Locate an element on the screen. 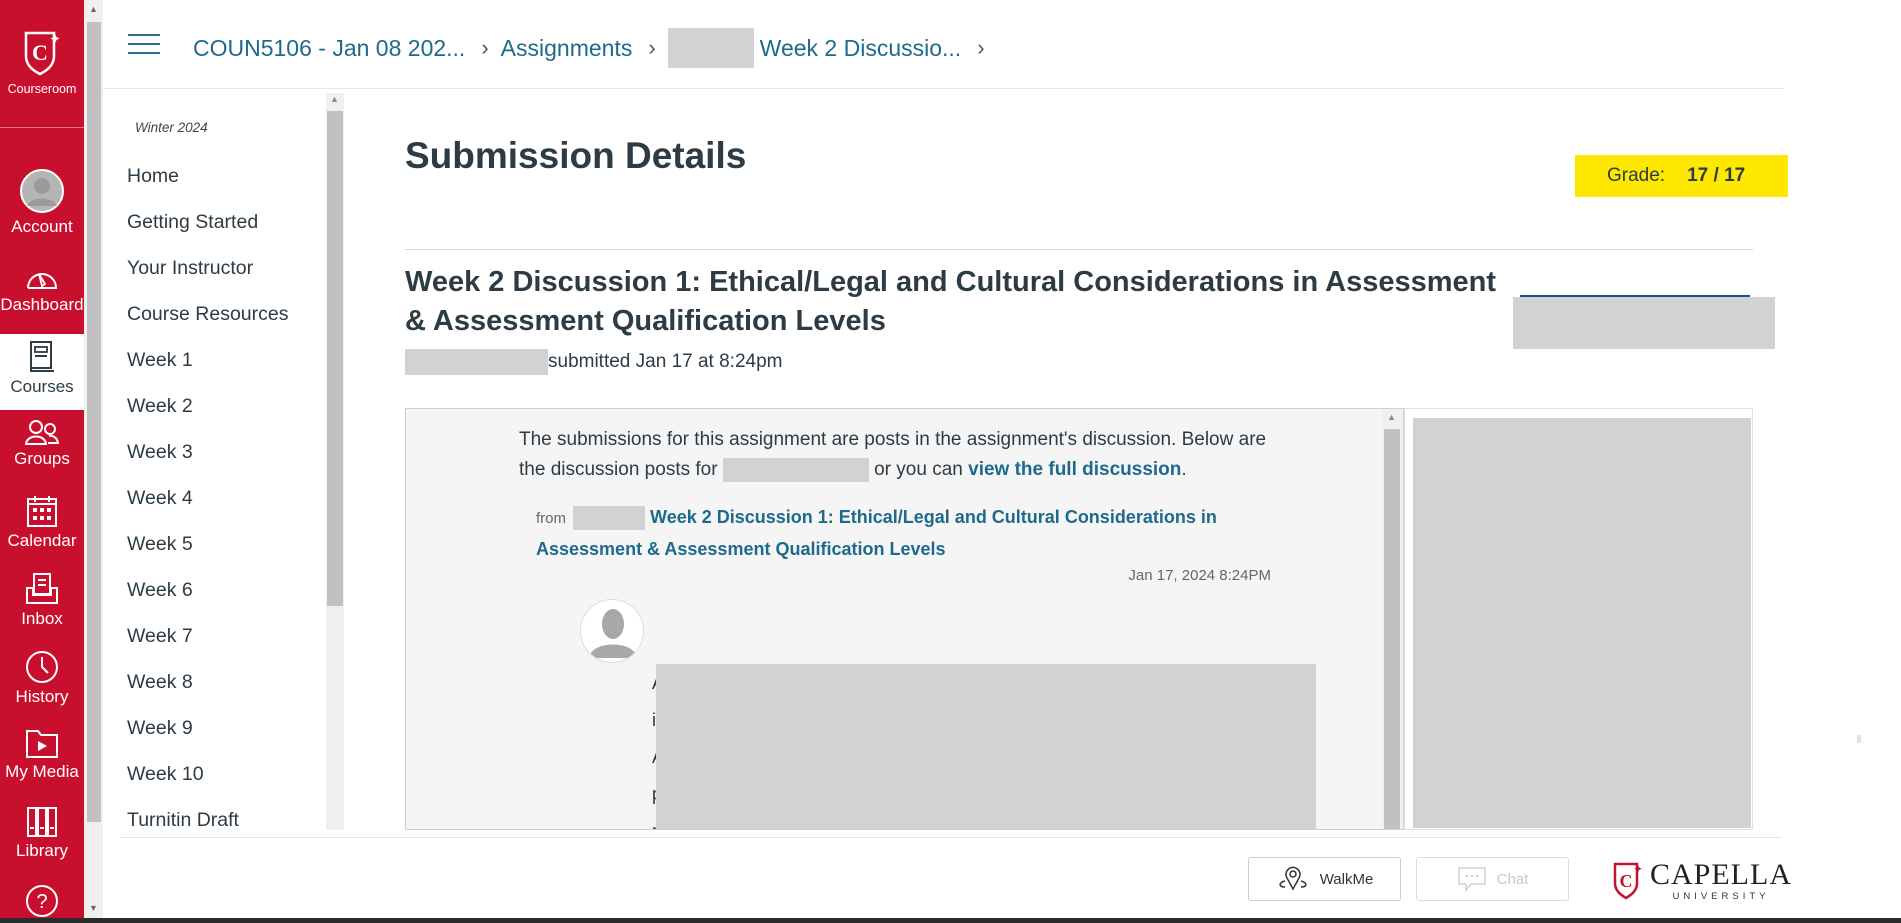 The height and width of the screenshot is (923, 1901). gnav-inbox: Inbox is located at coordinates (42, 600).